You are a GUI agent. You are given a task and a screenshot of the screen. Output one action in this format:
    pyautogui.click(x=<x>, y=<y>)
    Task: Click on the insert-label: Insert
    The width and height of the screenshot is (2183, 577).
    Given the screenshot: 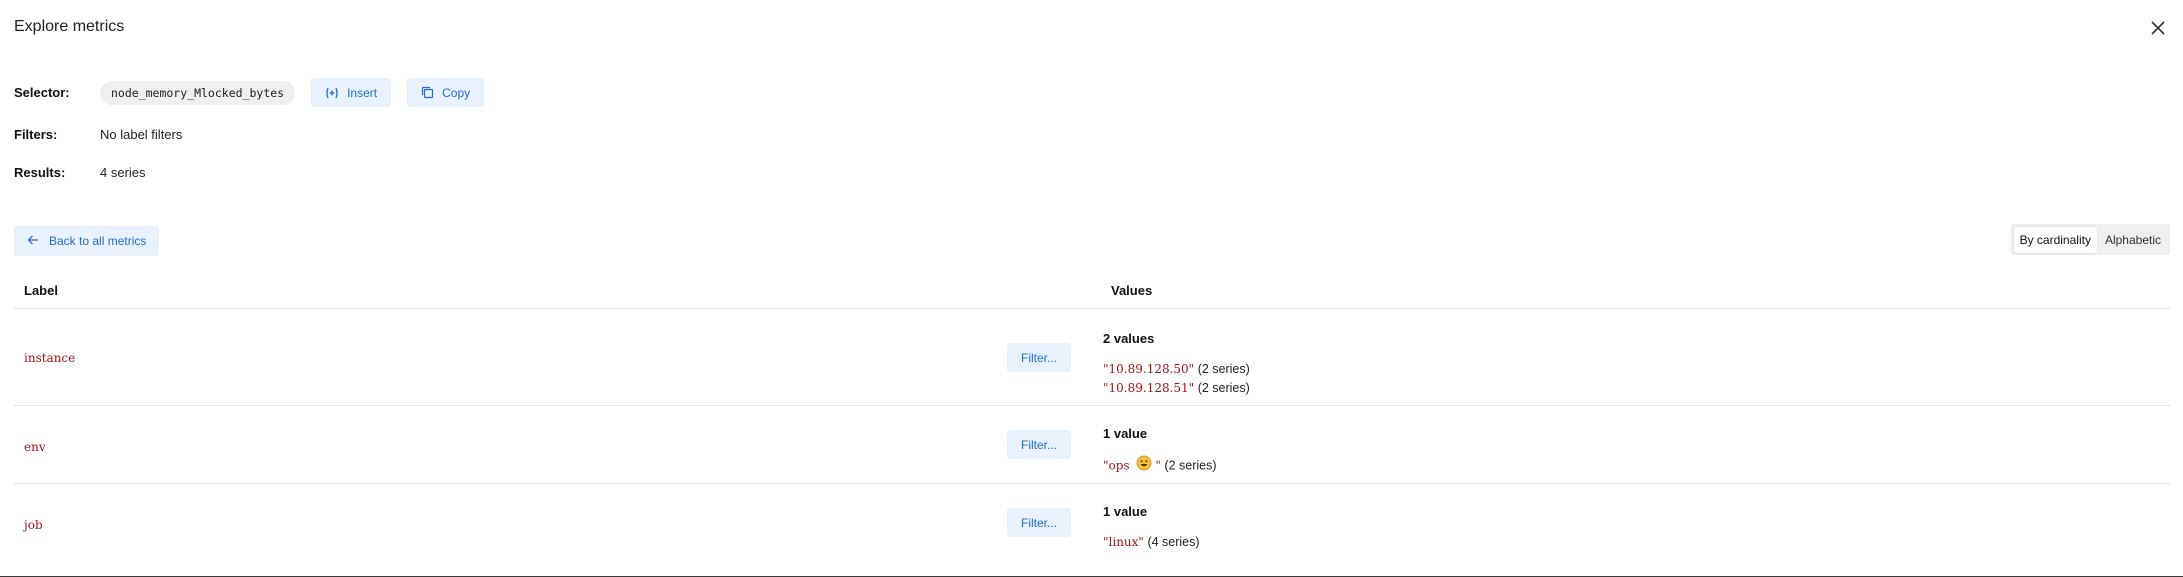 What is the action you would take?
    pyautogui.click(x=362, y=92)
    